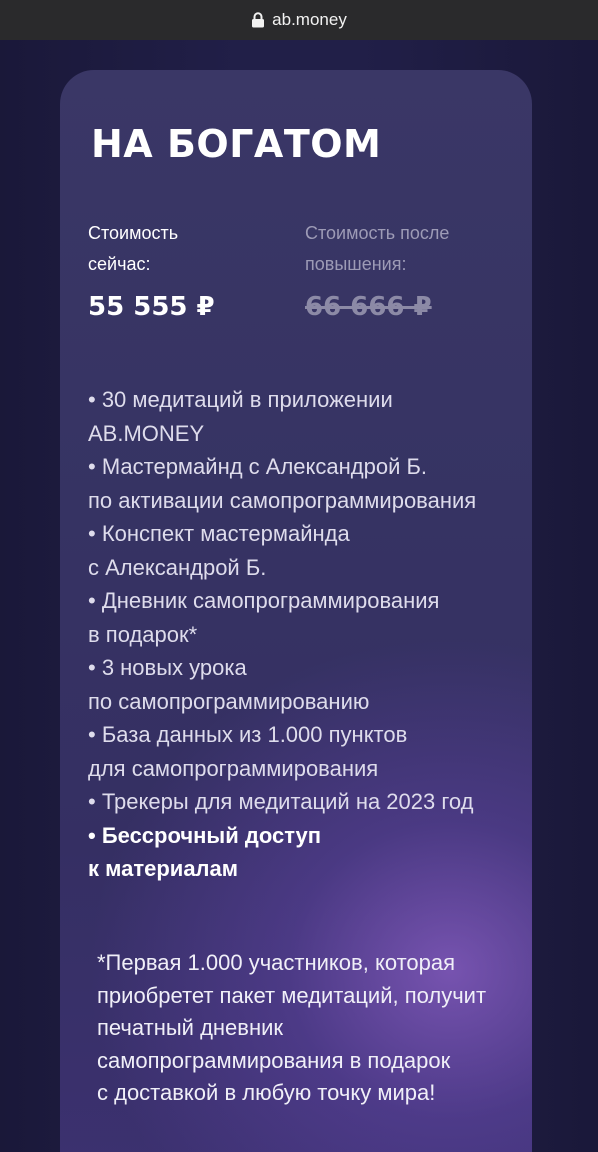 The height and width of the screenshot is (1152, 598). Describe the element at coordinates (368, 307) in the screenshot. I see `price-after-value: 66 666 ₽` at that location.